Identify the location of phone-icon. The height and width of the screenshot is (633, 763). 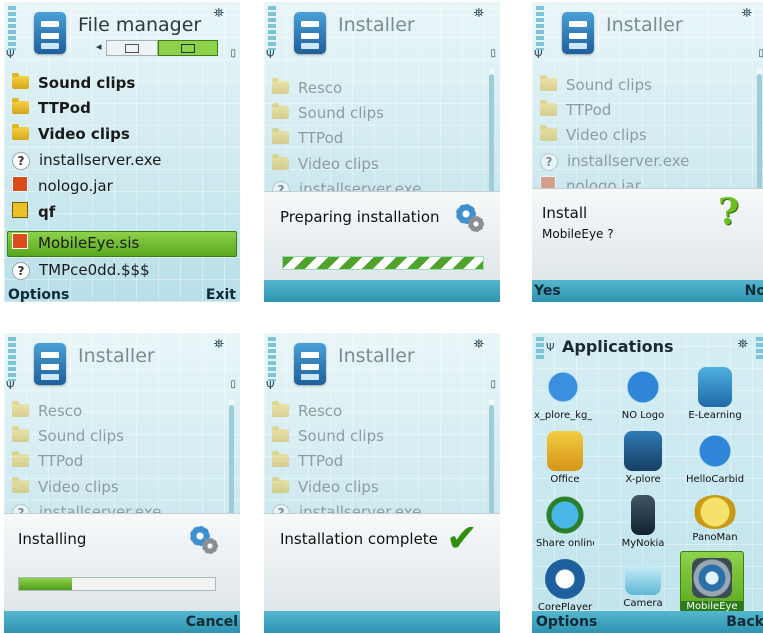
(643, 515).